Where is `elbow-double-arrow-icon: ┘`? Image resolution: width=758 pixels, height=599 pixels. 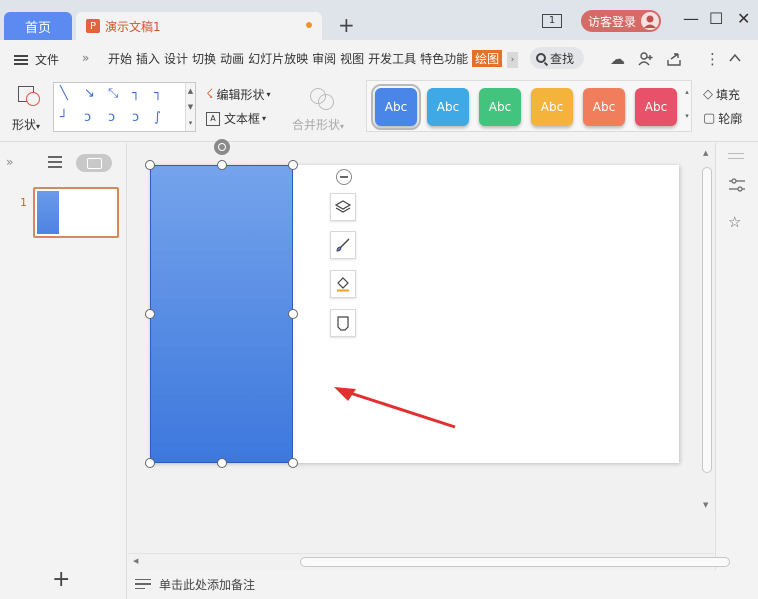 elbow-double-arrow-icon: ┘ is located at coordinates (64, 118).